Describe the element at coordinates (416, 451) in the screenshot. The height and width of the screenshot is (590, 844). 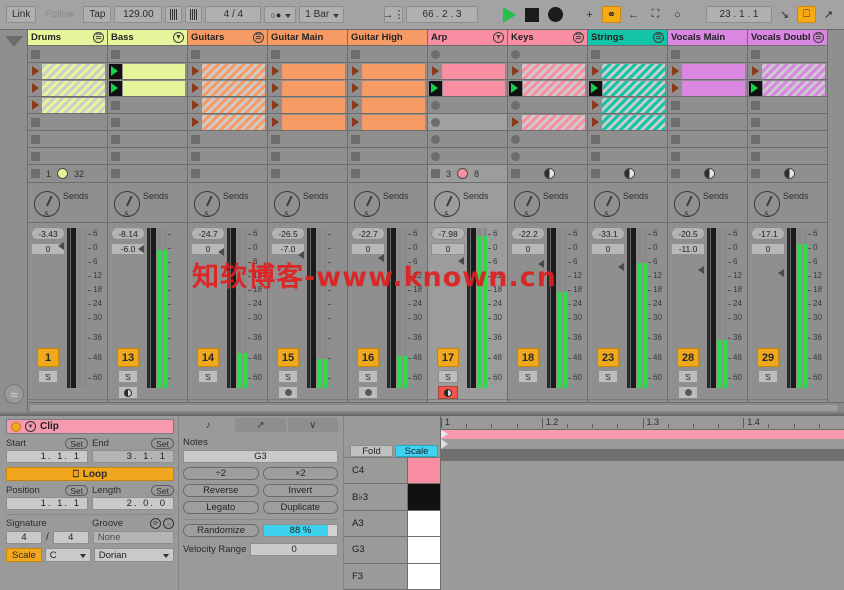
I see `scale-highlight-button: Scale` at that location.